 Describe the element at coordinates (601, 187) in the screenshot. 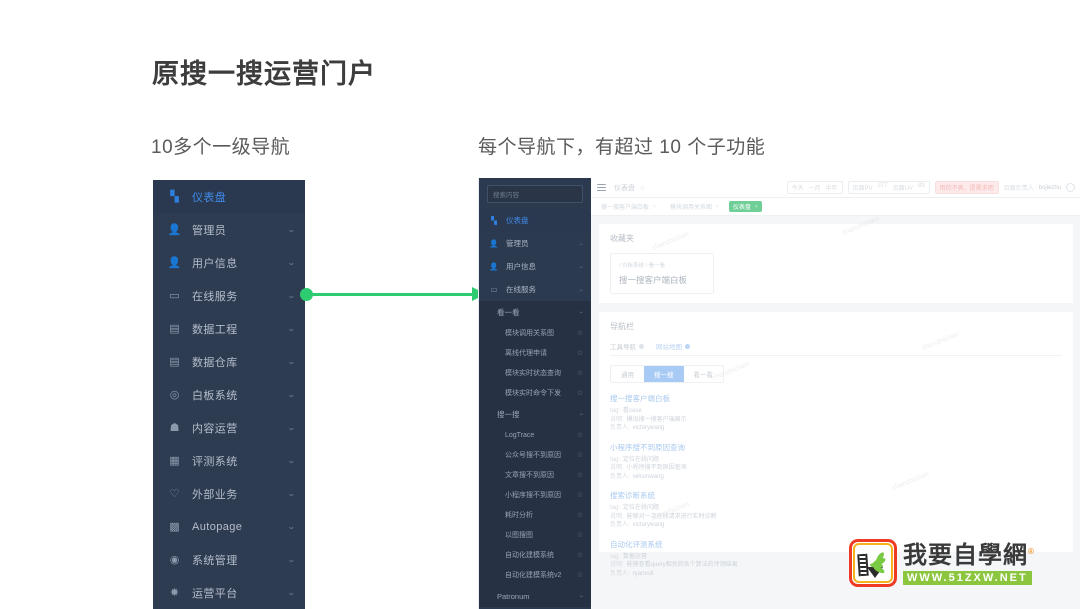

I see `hamburger-icon` at that location.